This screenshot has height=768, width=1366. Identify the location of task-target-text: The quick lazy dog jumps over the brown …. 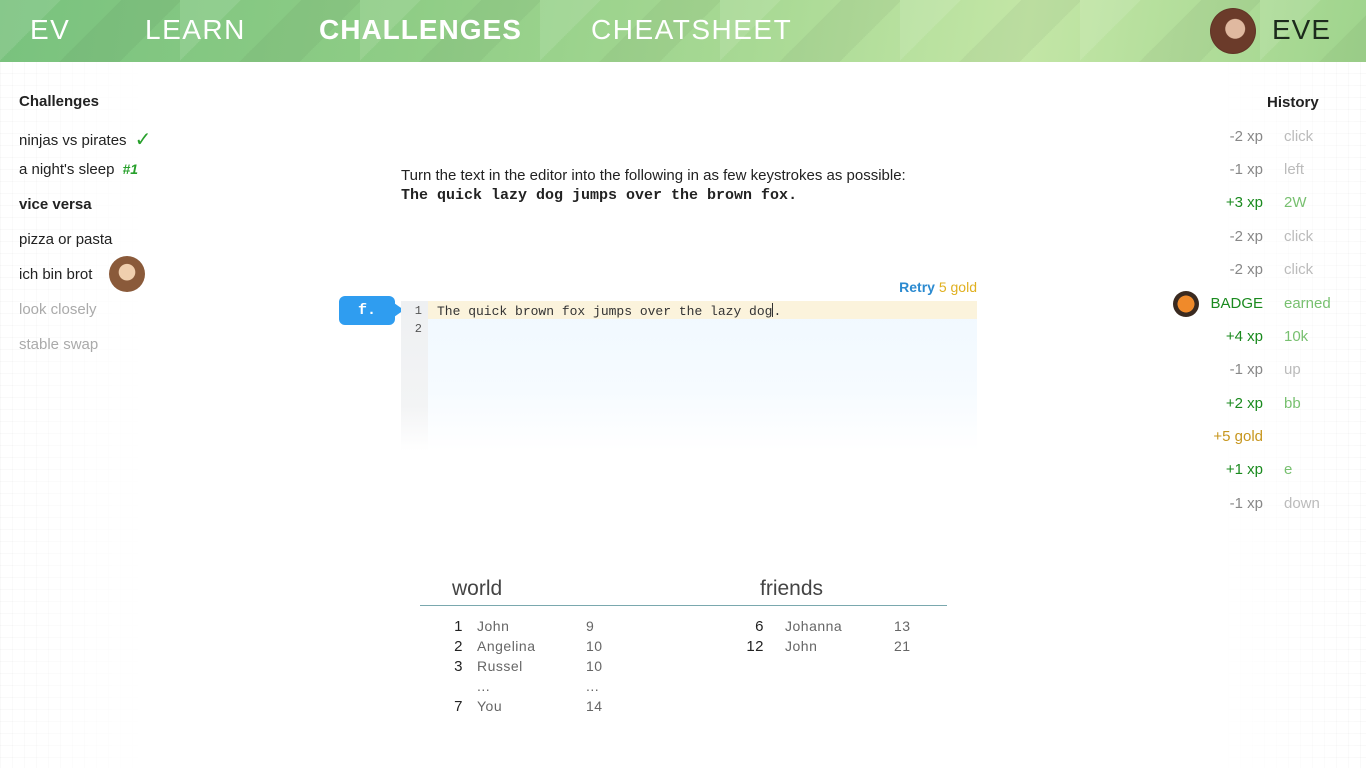
(599, 195).